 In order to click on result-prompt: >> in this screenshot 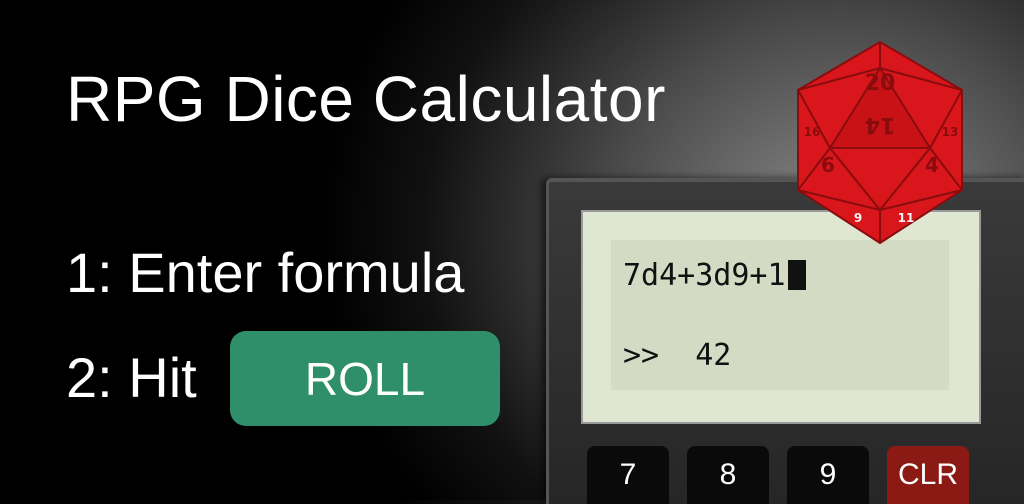, I will do `click(641, 355)`.